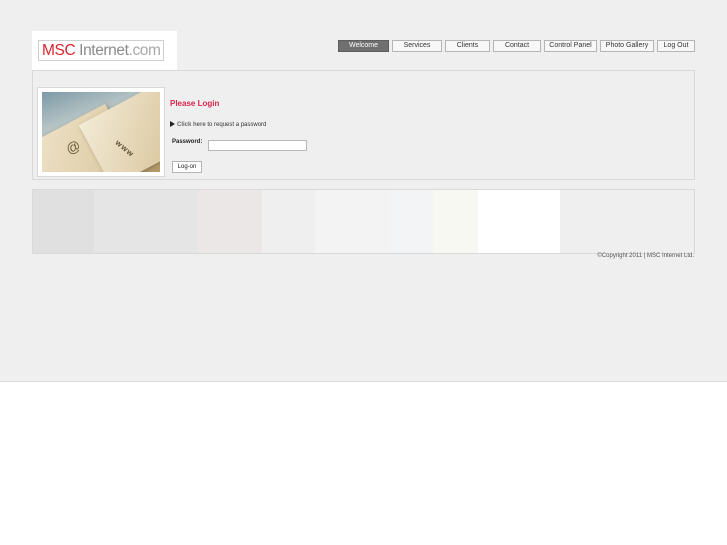 The image size is (727, 545). I want to click on decorative-banner, so click(363, 221).